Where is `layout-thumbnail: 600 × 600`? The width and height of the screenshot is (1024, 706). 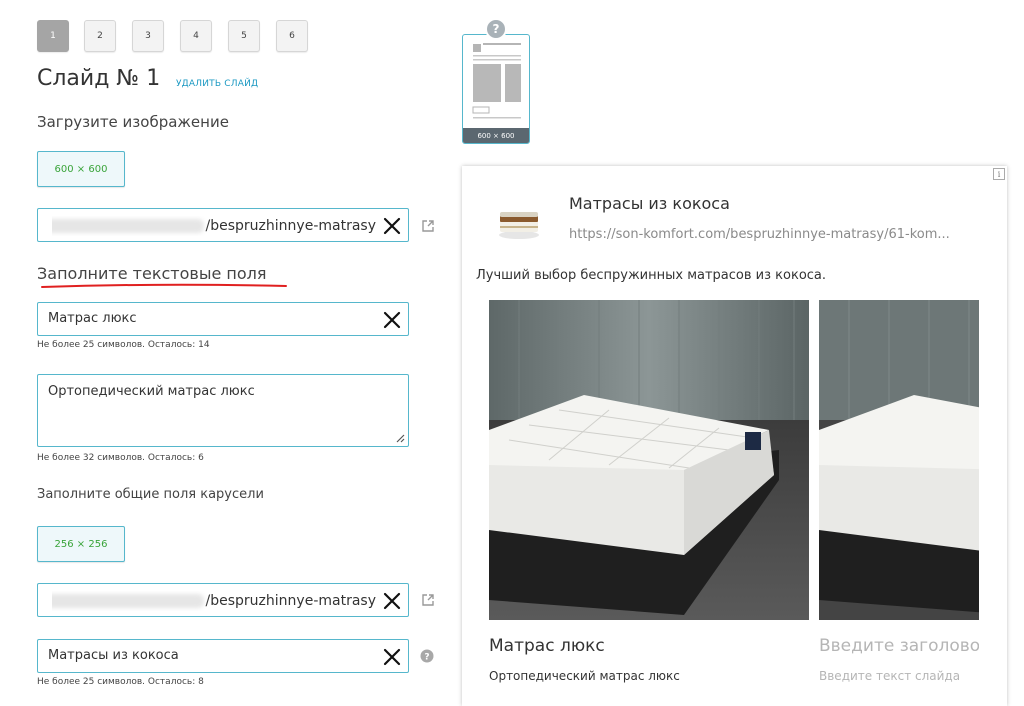
layout-thumbnail: 600 × 600 is located at coordinates (496, 89).